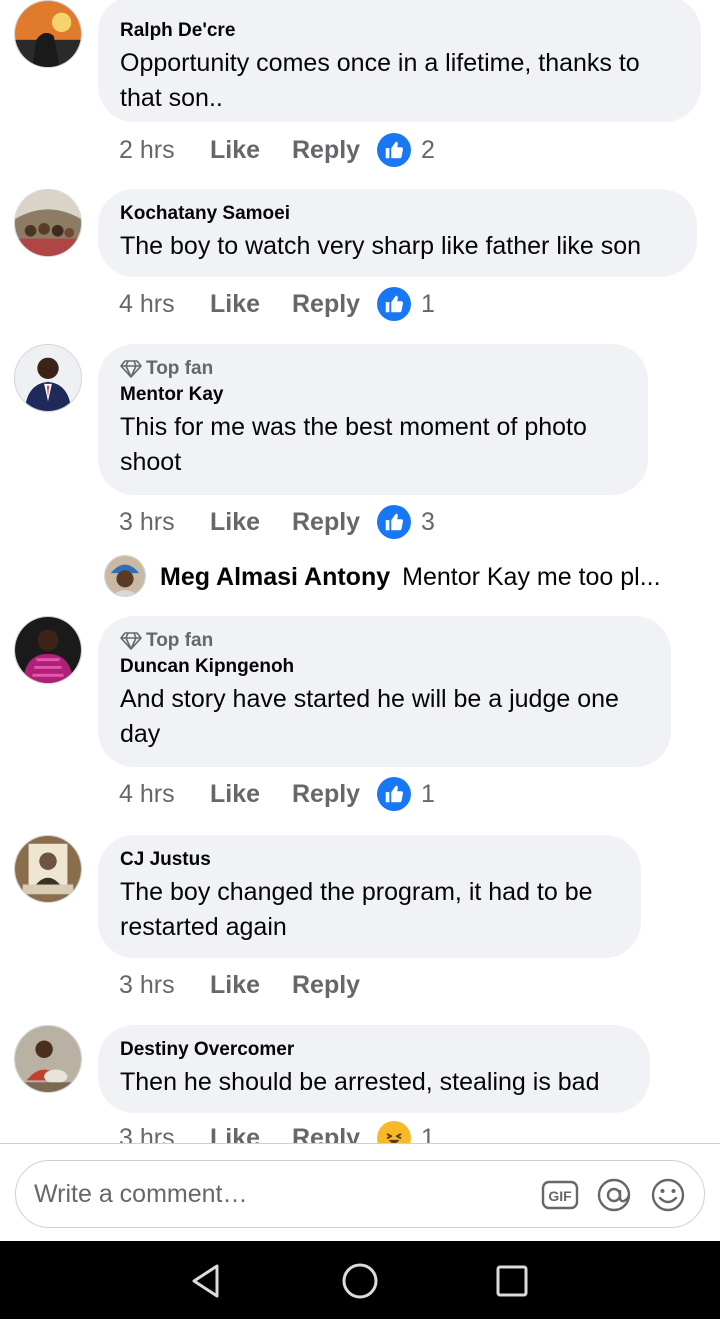  I want to click on emoji-icon, so click(668, 1195).